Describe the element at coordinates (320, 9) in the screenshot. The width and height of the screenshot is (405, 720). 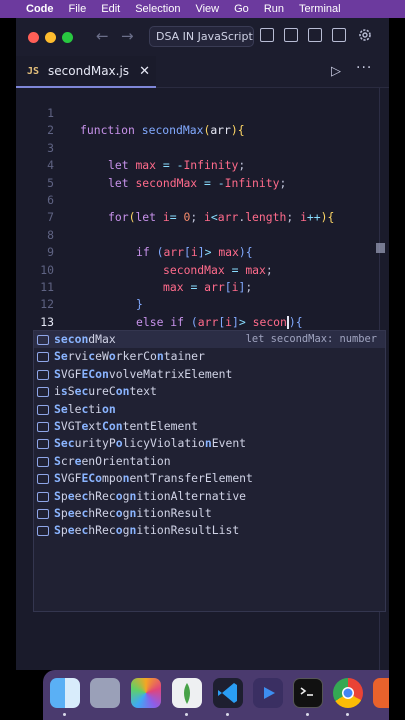
I see `menu-terminal: Terminal` at that location.